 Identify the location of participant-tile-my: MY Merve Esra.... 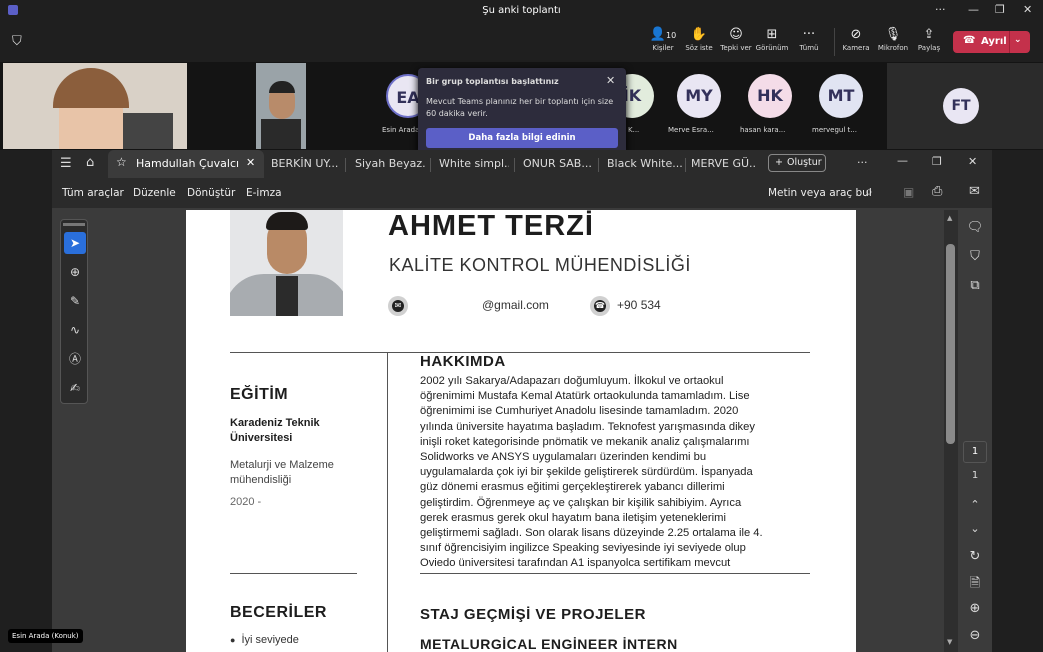
(703, 108).